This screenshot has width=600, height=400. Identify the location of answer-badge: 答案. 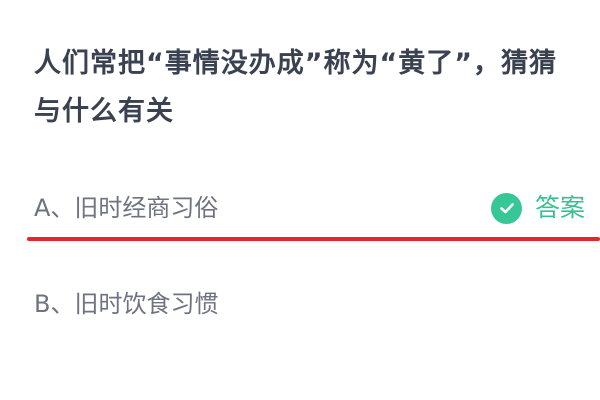
(538, 208).